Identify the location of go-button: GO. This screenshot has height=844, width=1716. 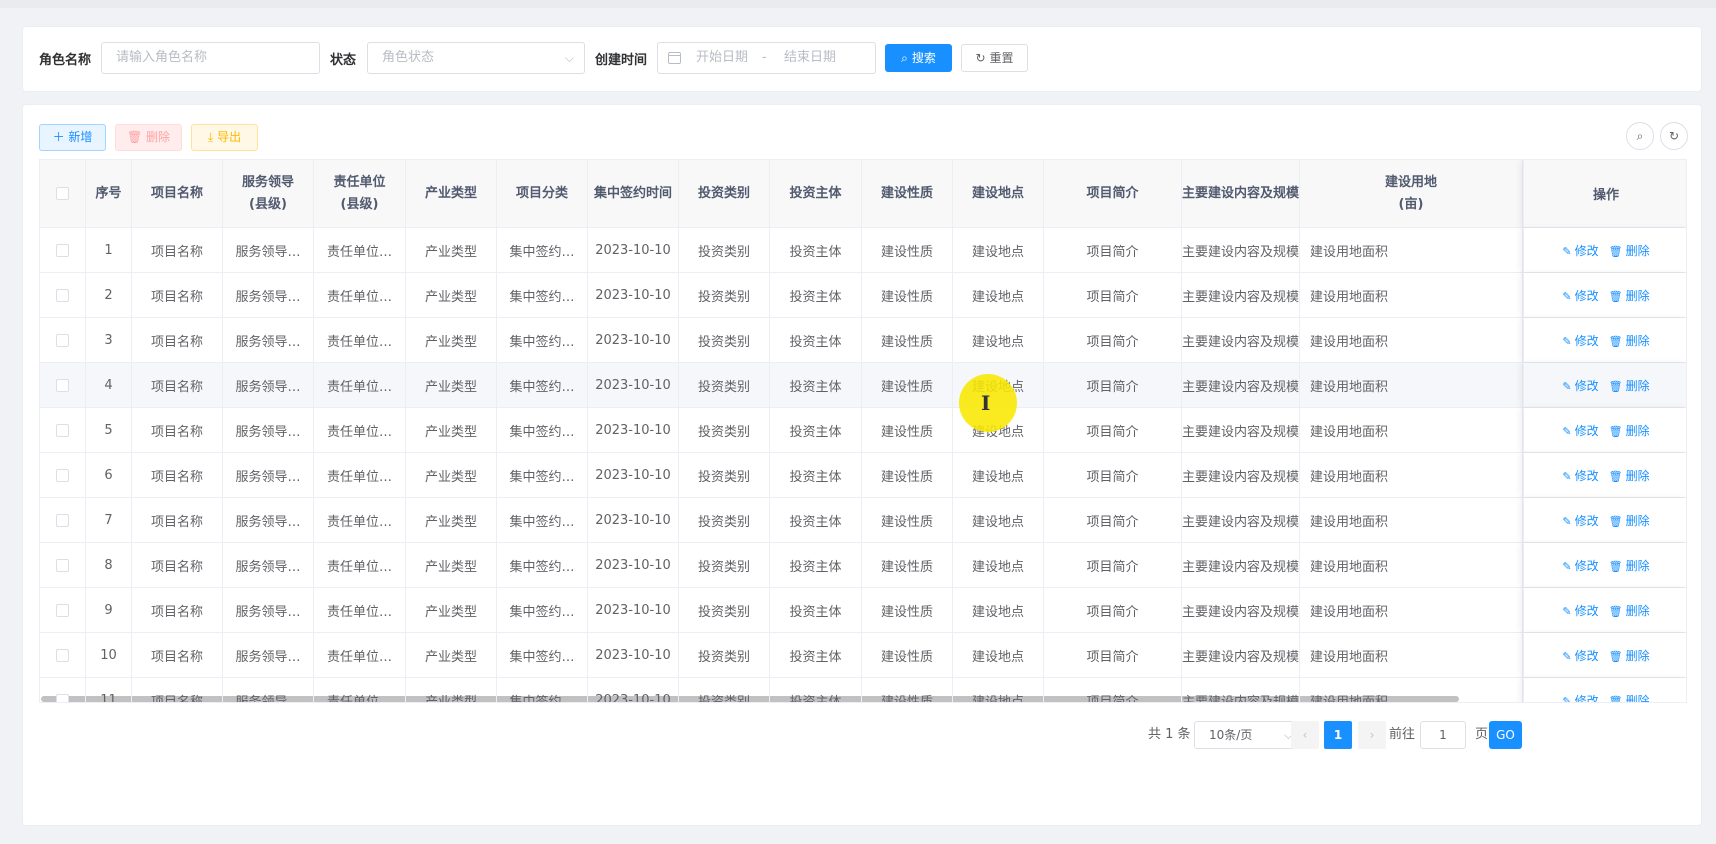
(1505, 735).